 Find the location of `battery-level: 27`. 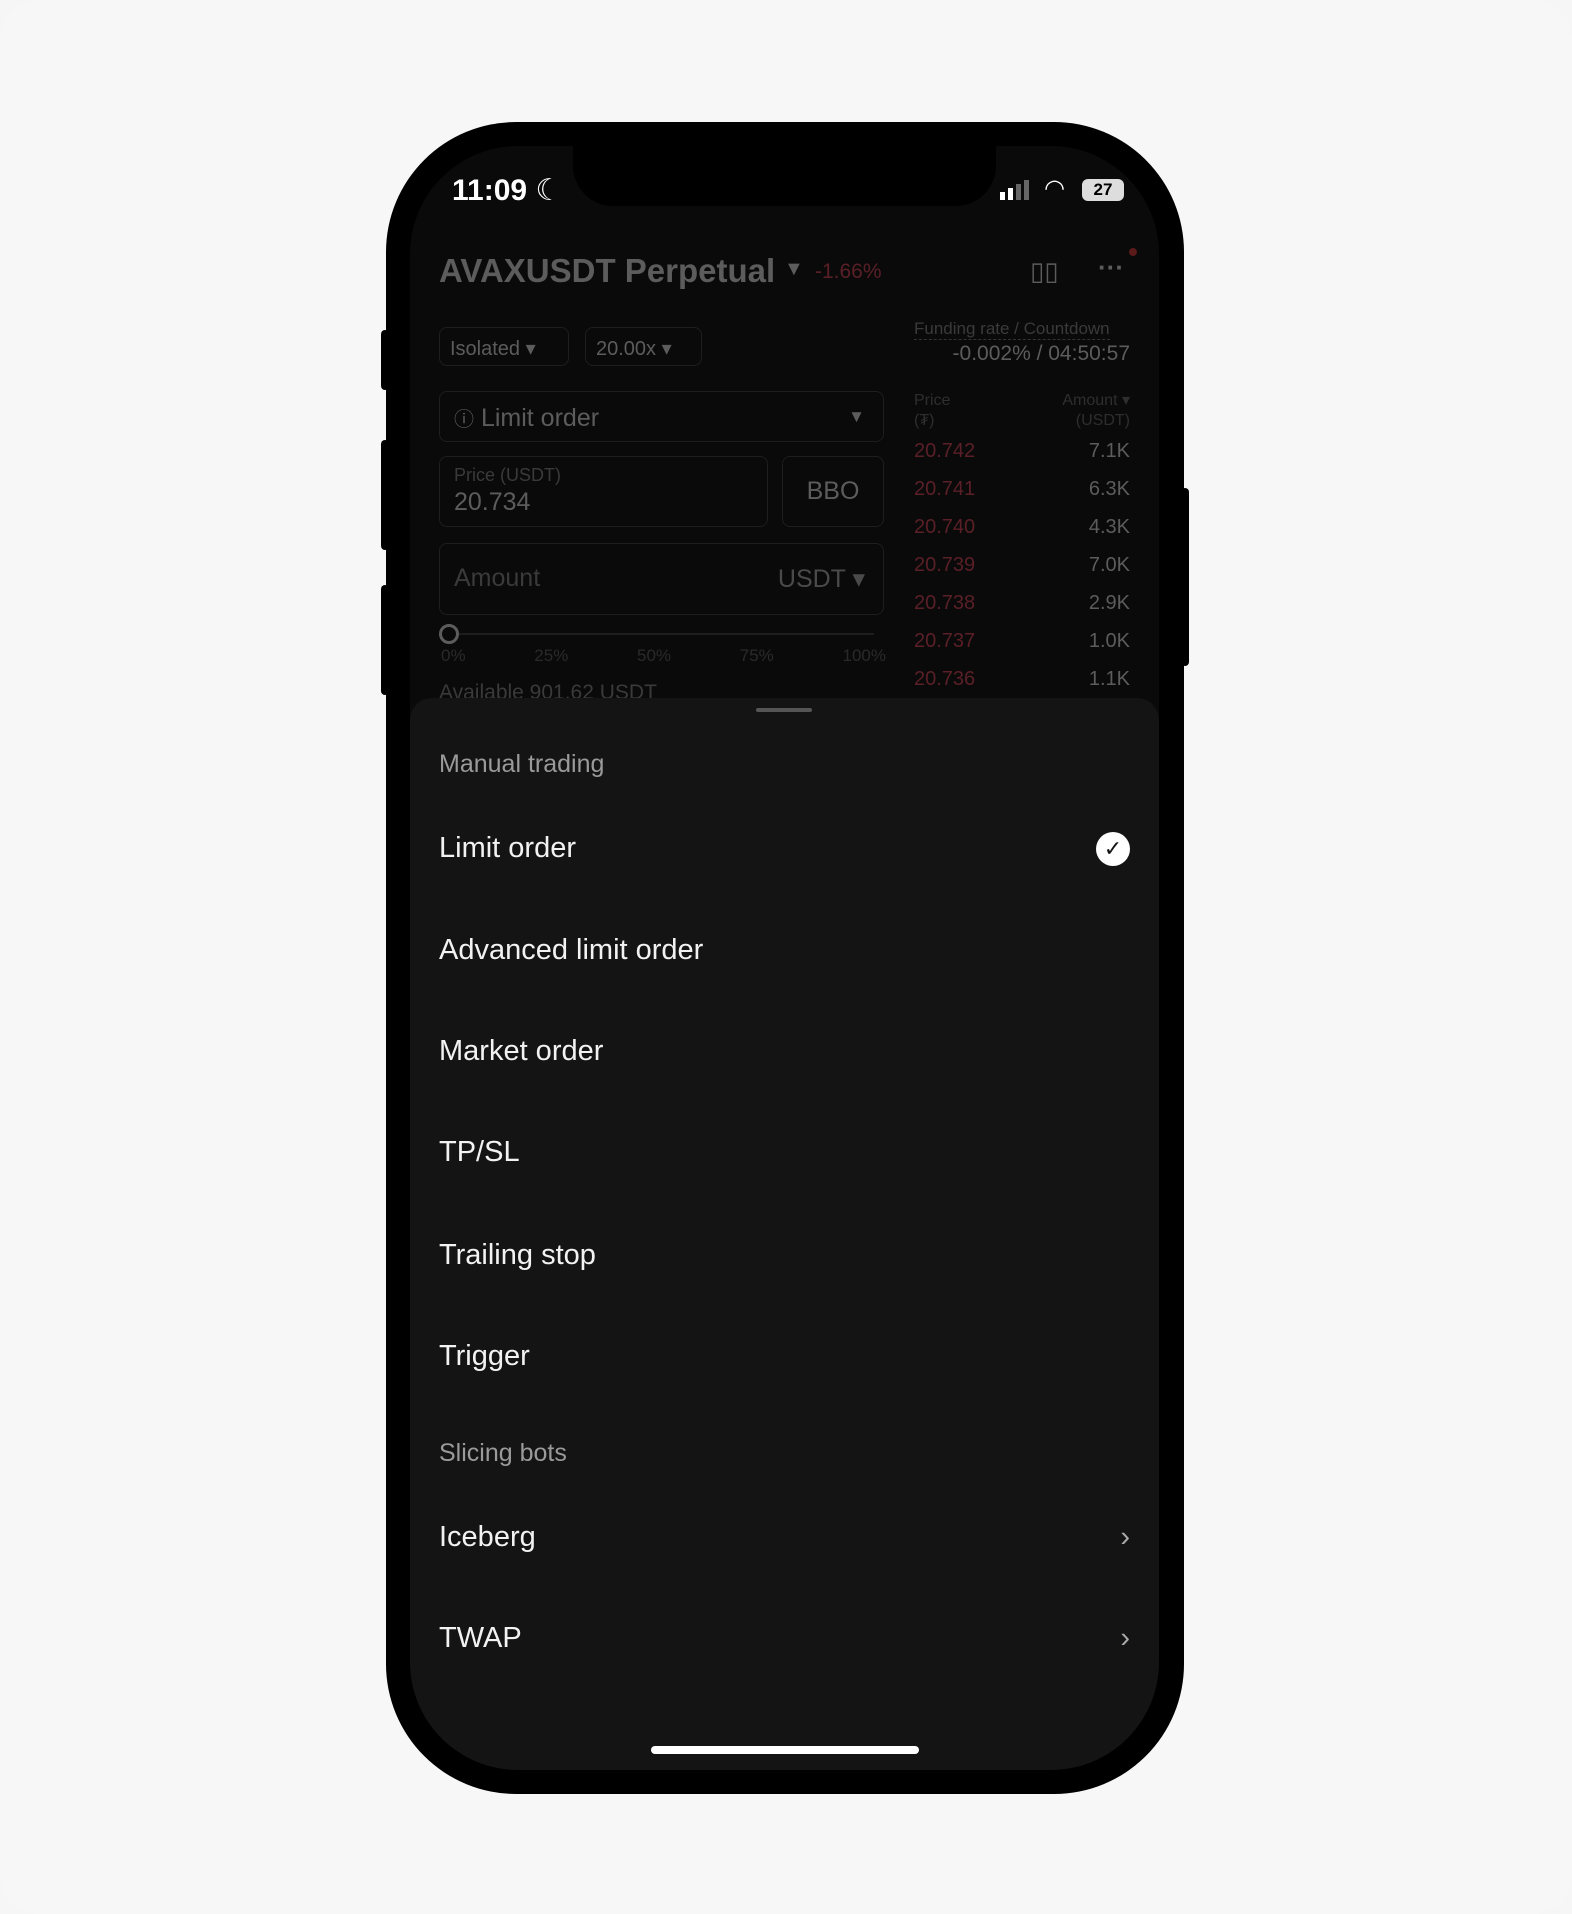

battery-level: 27 is located at coordinates (1103, 189).